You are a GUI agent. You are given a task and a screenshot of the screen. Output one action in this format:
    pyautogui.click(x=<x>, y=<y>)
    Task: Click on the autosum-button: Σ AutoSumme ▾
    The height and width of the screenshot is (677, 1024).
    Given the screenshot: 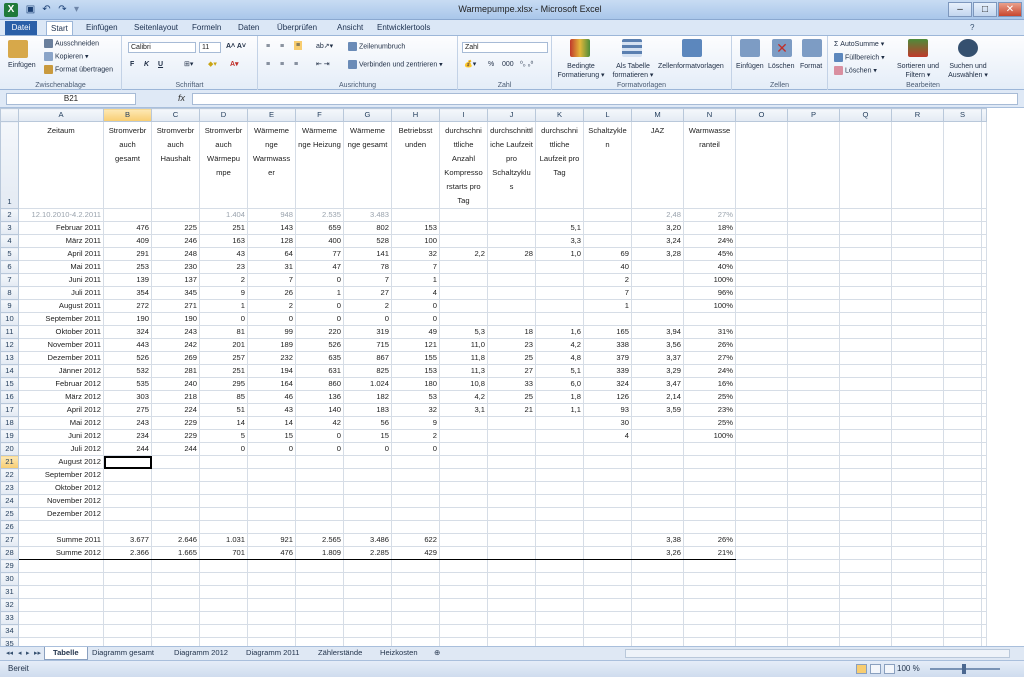 What is the action you would take?
    pyautogui.click(x=859, y=44)
    